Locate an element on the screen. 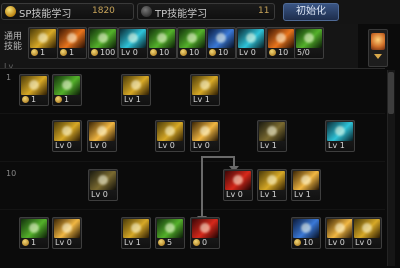 This screenshot has height=268, width=400. skill-window-header: SP技能学习 1820 TP技能学习 11 初始化 is located at coordinates (200, 12).